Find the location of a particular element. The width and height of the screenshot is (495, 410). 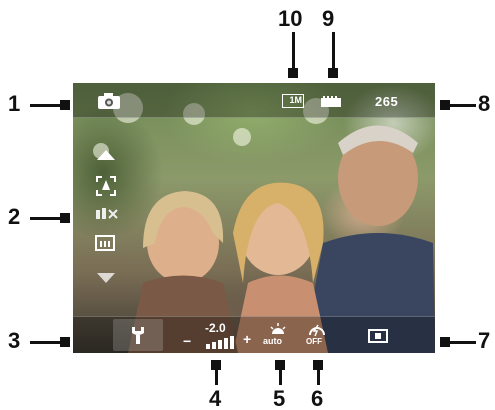

camera-icon is located at coordinates (109, 101).